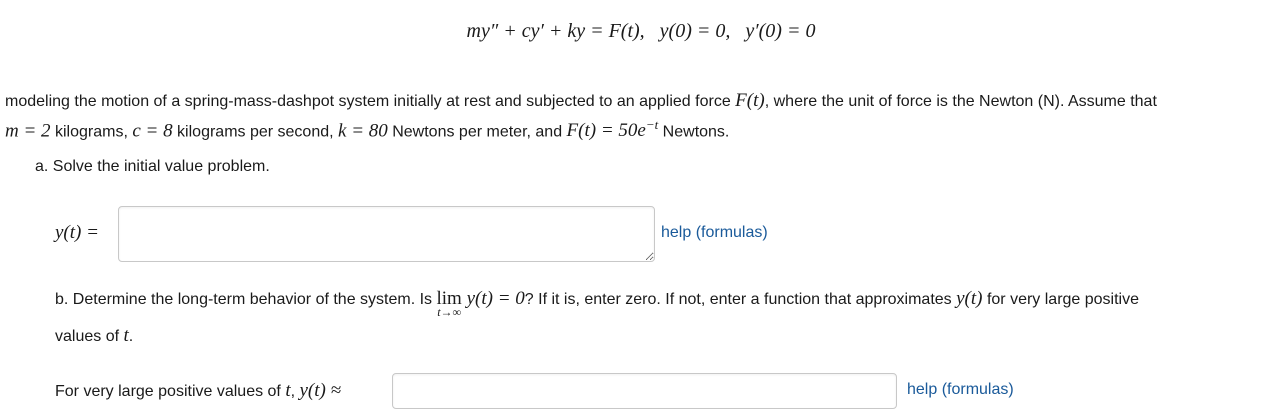  I want to click on answer-label-text: For very large positive values of, so click(170, 391).